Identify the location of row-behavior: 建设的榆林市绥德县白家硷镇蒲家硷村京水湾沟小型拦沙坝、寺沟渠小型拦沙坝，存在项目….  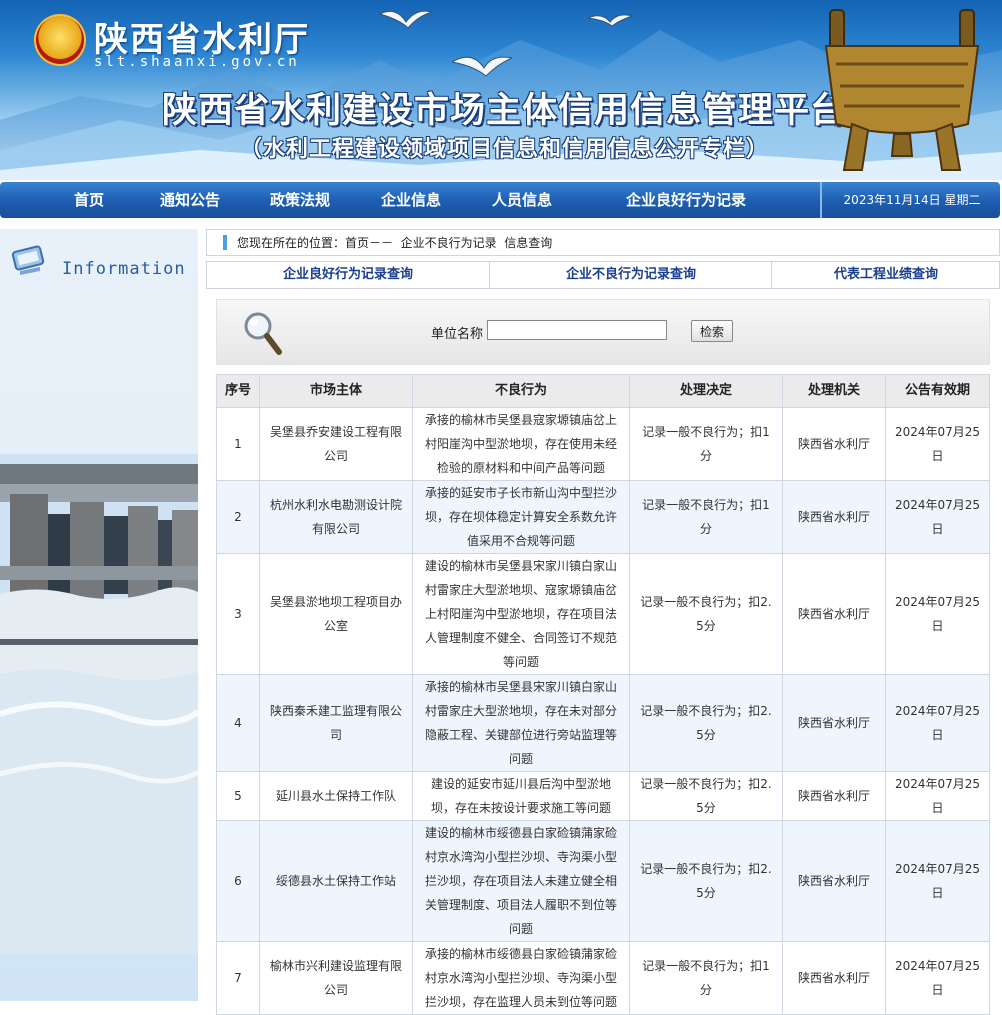
(521, 881).